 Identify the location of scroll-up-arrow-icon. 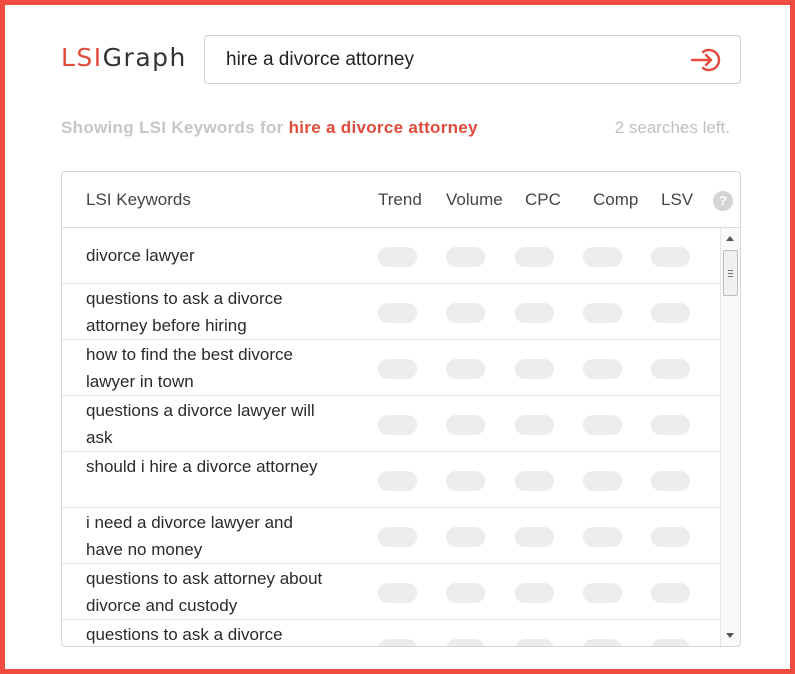
(730, 238).